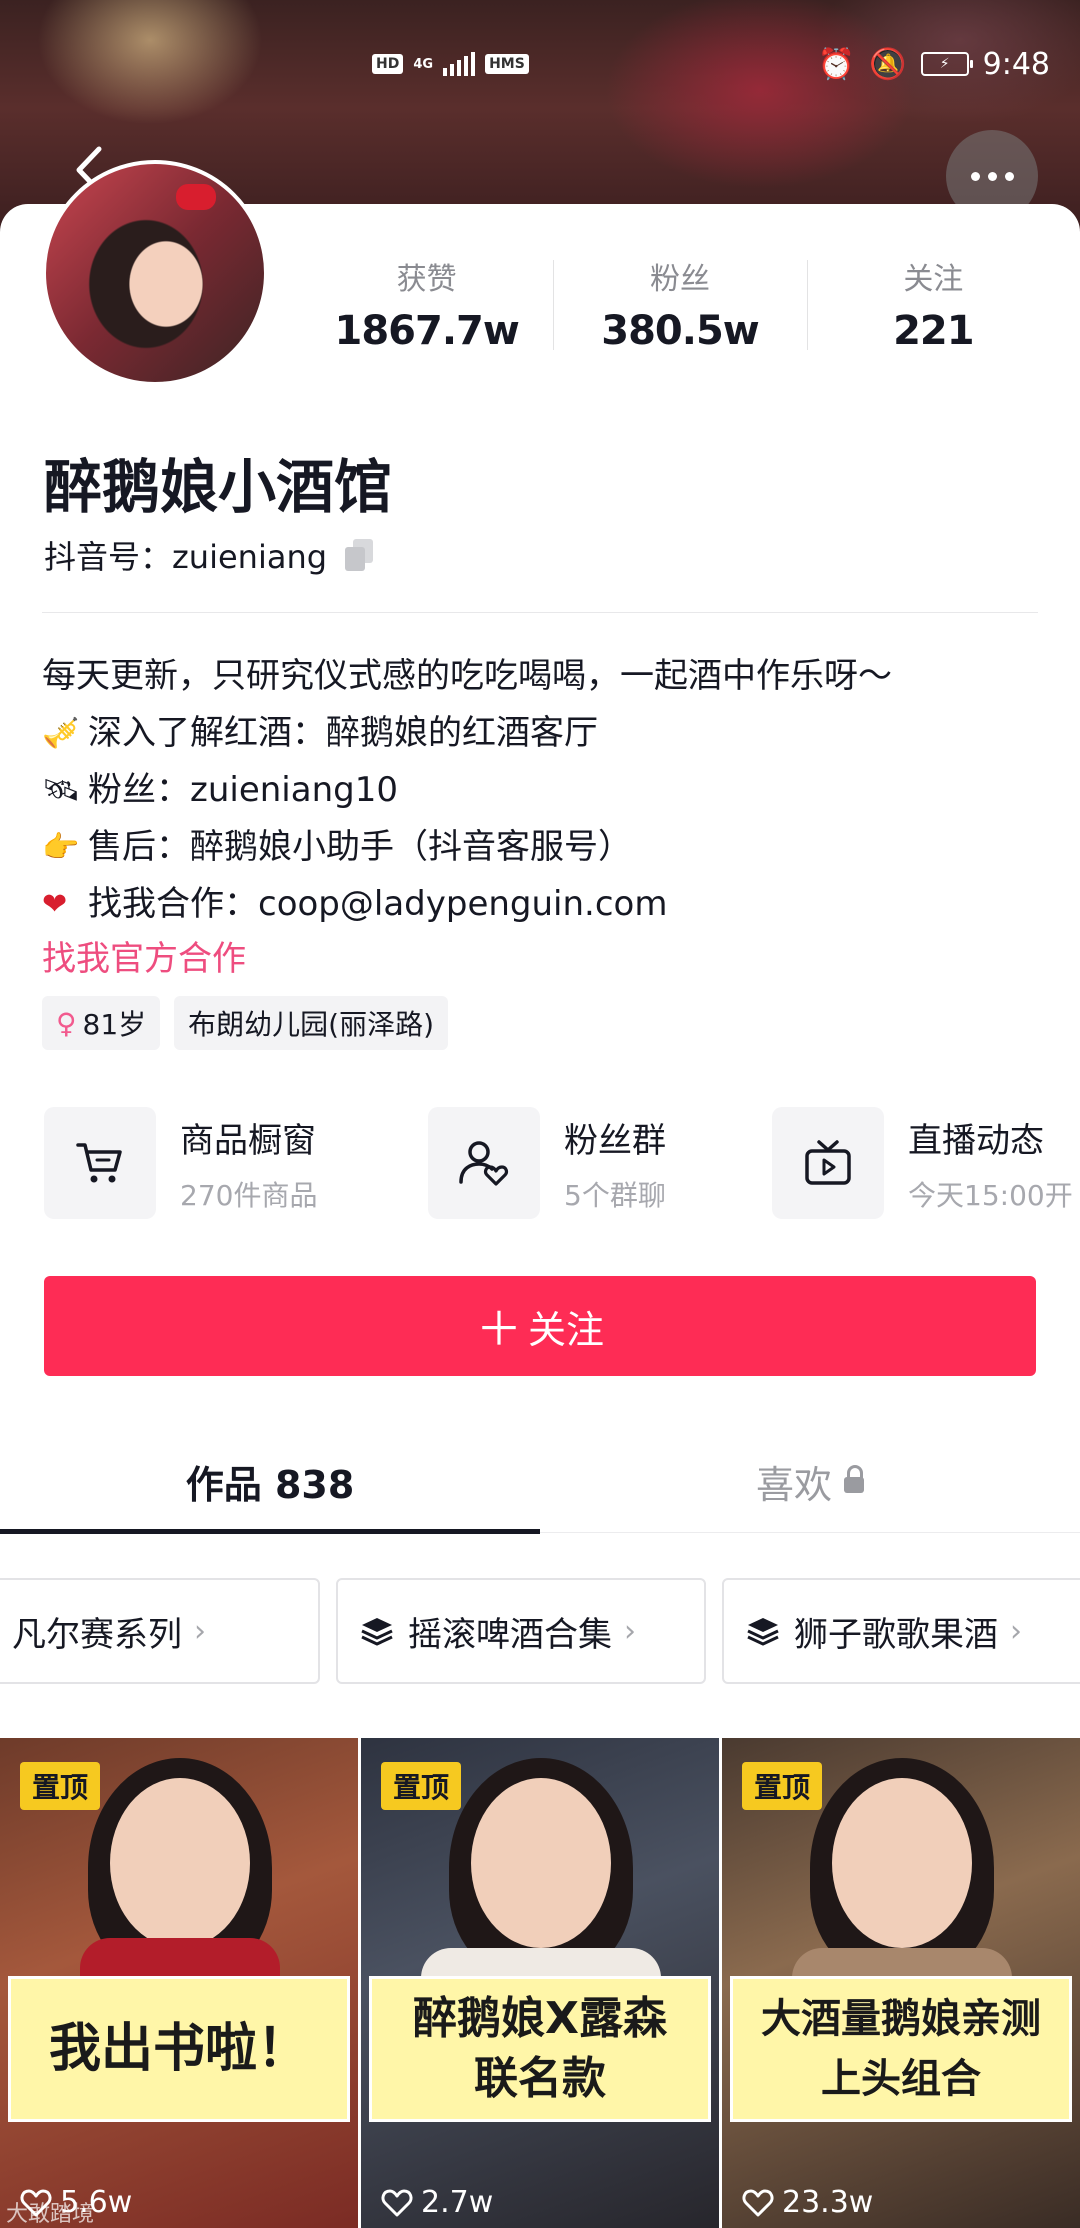 The height and width of the screenshot is (2228, 1080). I want to click on collections-row: 凡尔赛系列 › 摇滚啤酒合集 › 狮子歌歌果酒 ›, so click(540, 1633).